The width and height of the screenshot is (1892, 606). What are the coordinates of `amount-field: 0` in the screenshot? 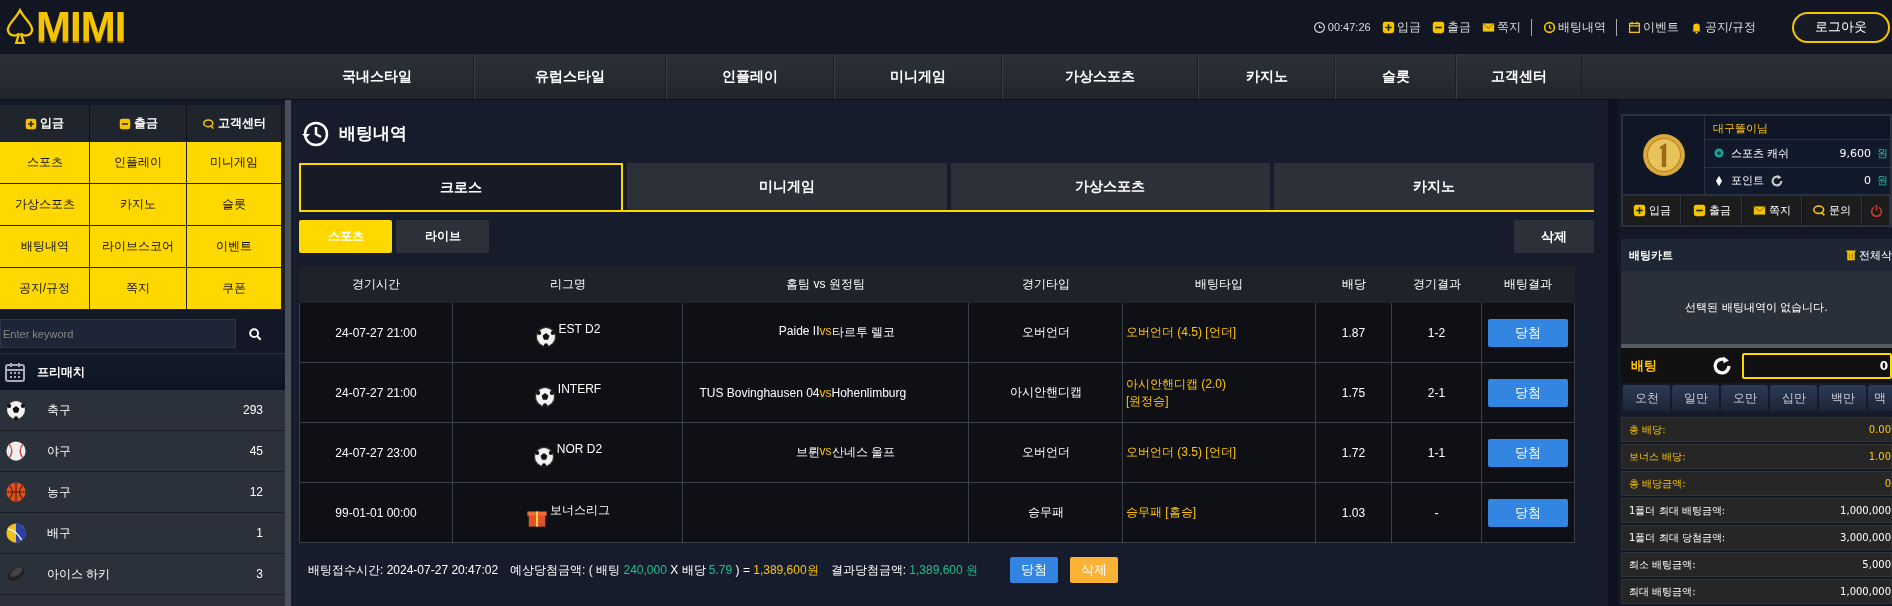 It's located at (1817, 365).